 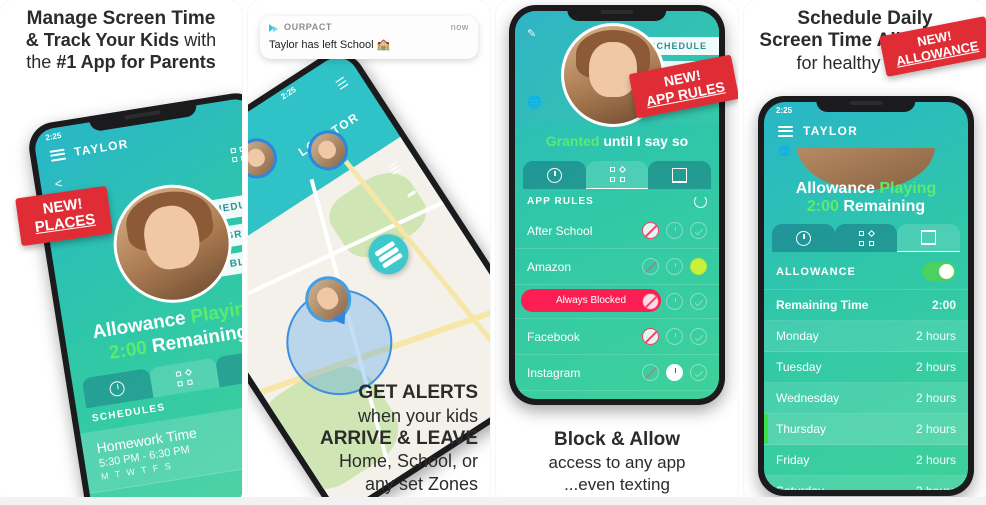 I want to click on table-row: Instagram, so click(x=617, y=373).